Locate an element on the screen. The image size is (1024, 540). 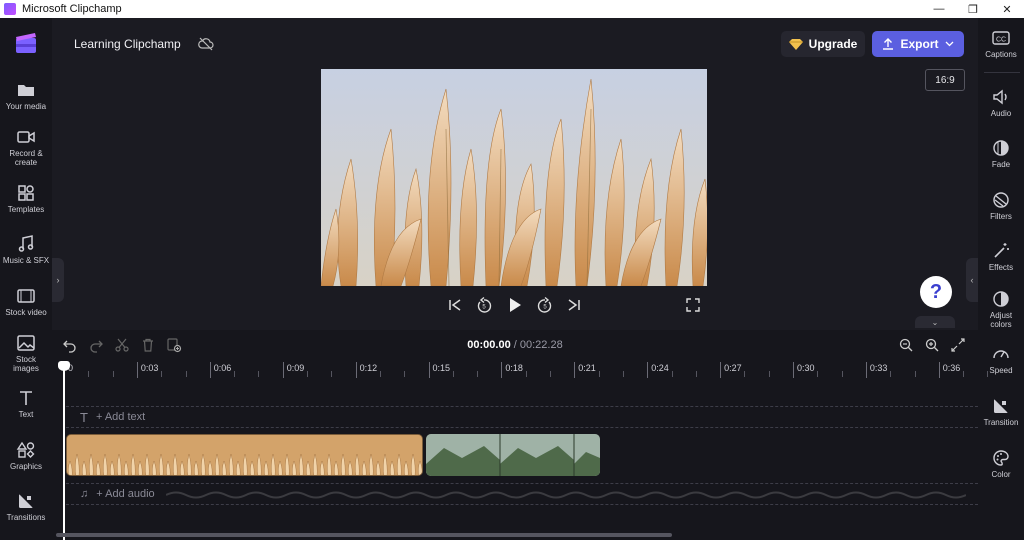
property-captions: CC Captions is located at coordinates (1001, 43).